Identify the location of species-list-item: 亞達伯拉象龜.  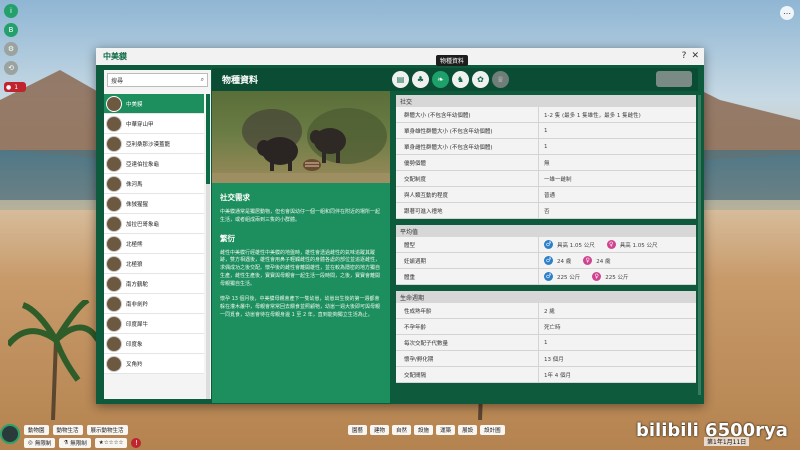
(154, 164).